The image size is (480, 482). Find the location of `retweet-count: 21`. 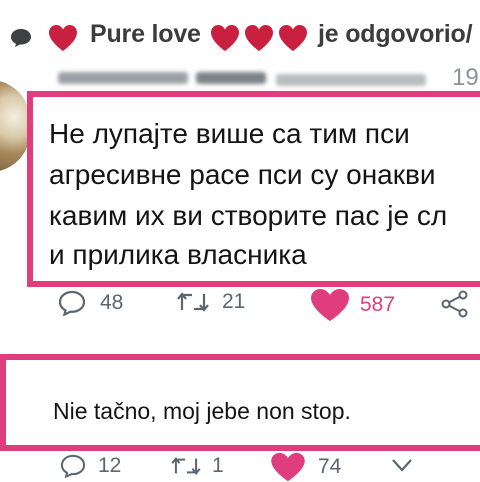

retweet-count: 21 is located at coordinates (234, 301).